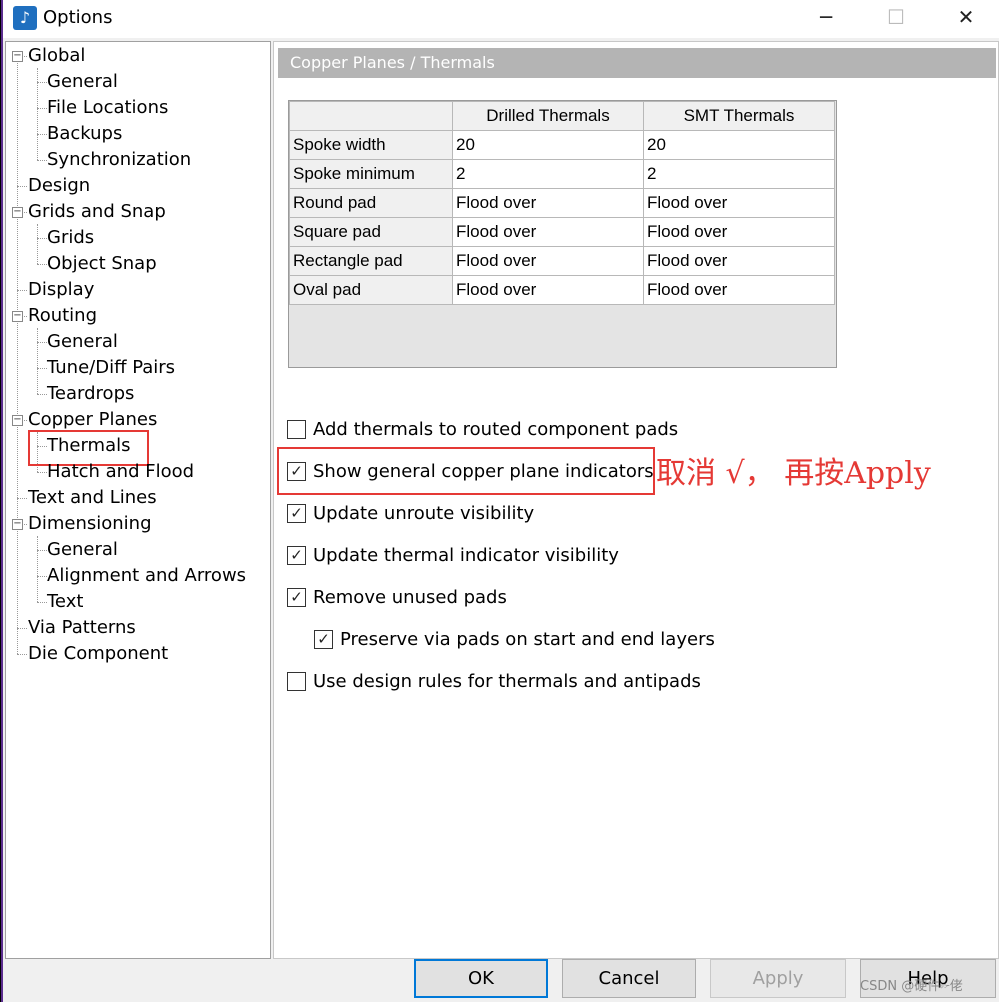 This screenshot has height=1002, width=999. What do you see at coordinates (466, 555) in the screenshot?
I see `checkbox-label: Update thermal indicator visibility` at bounding box center [466, 555].